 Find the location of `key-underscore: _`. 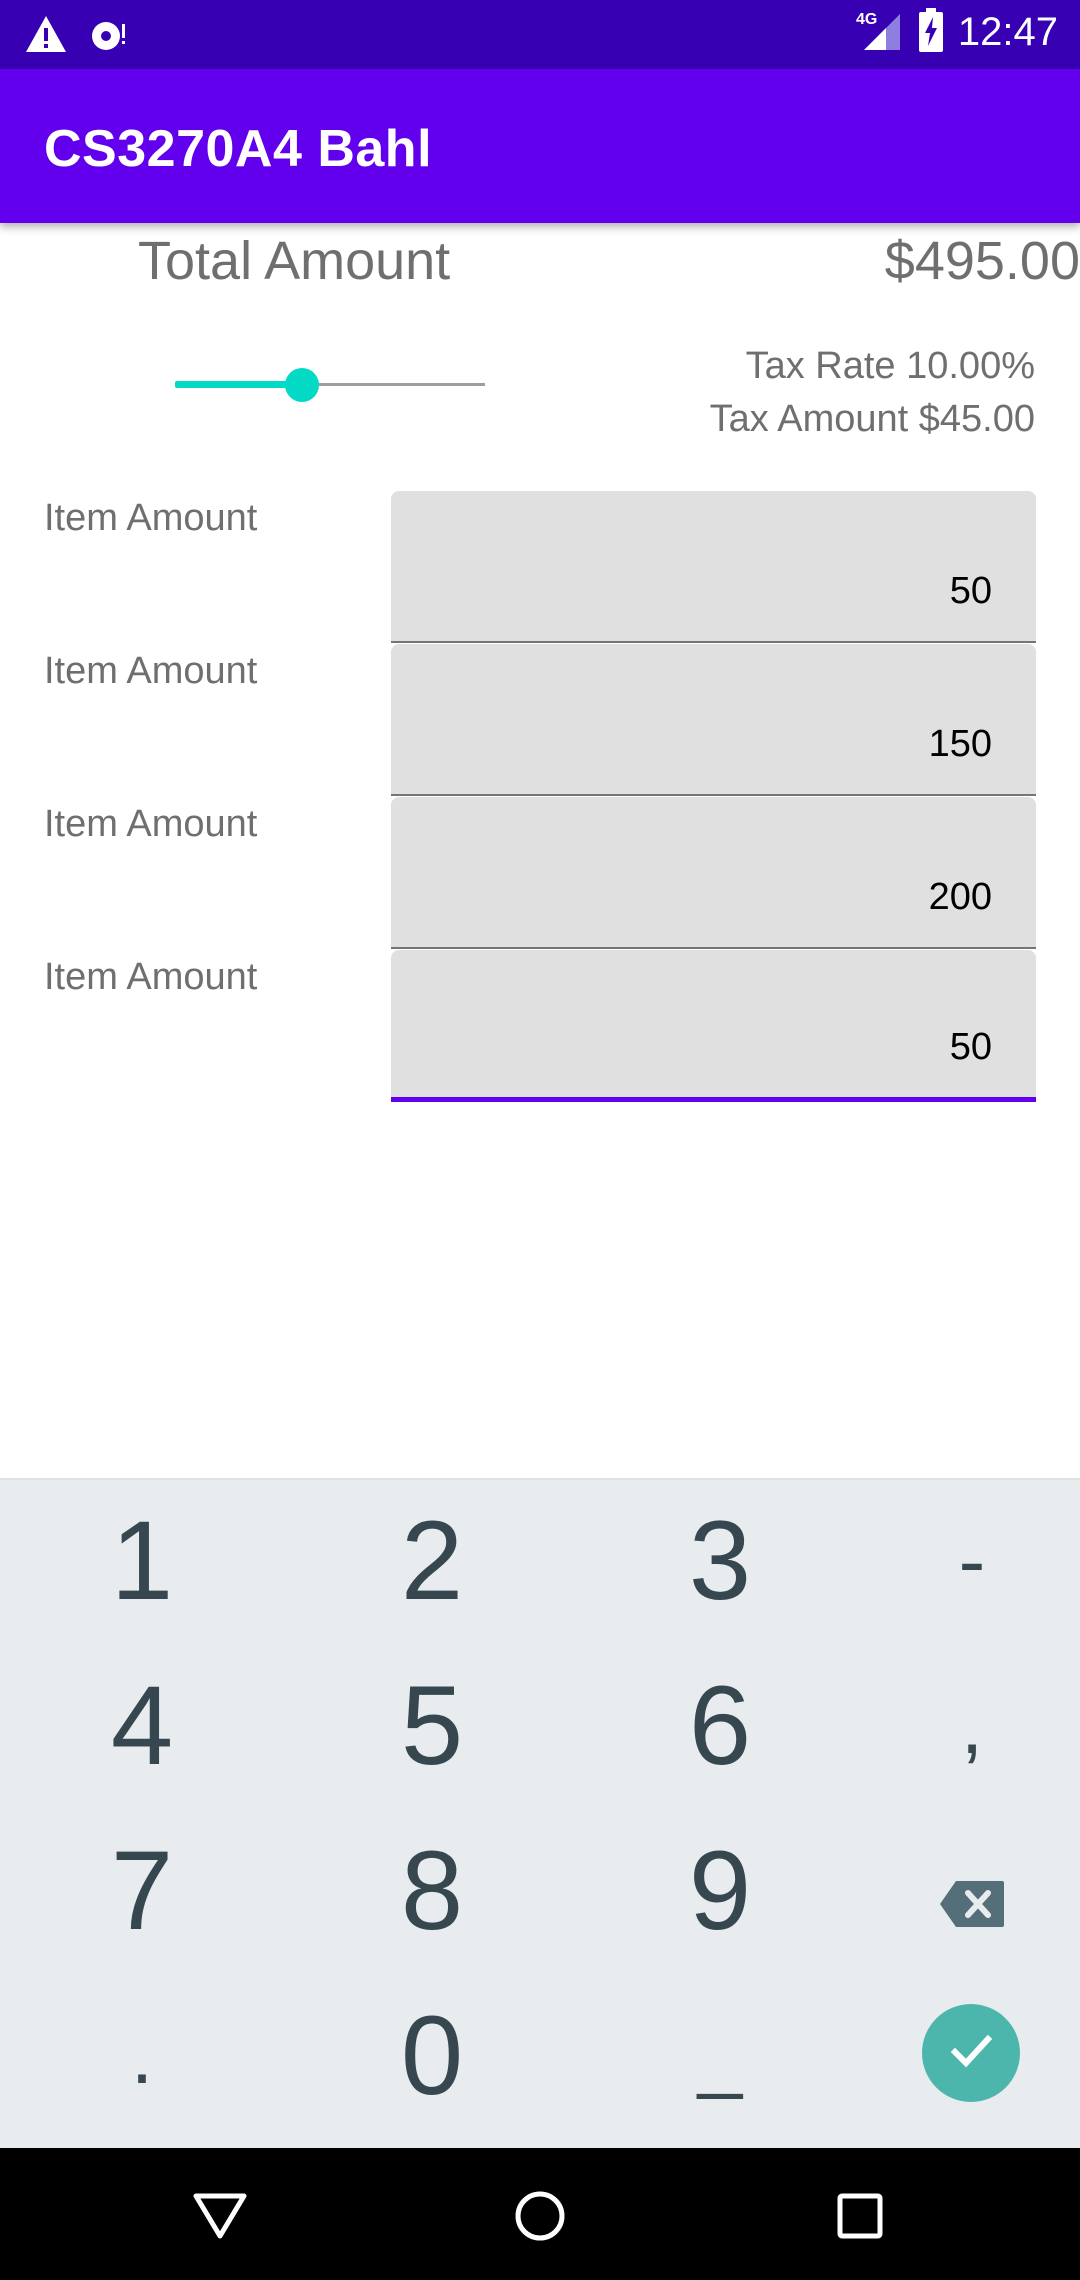

key-underscore: _ is located at coordinates (720, 2055).